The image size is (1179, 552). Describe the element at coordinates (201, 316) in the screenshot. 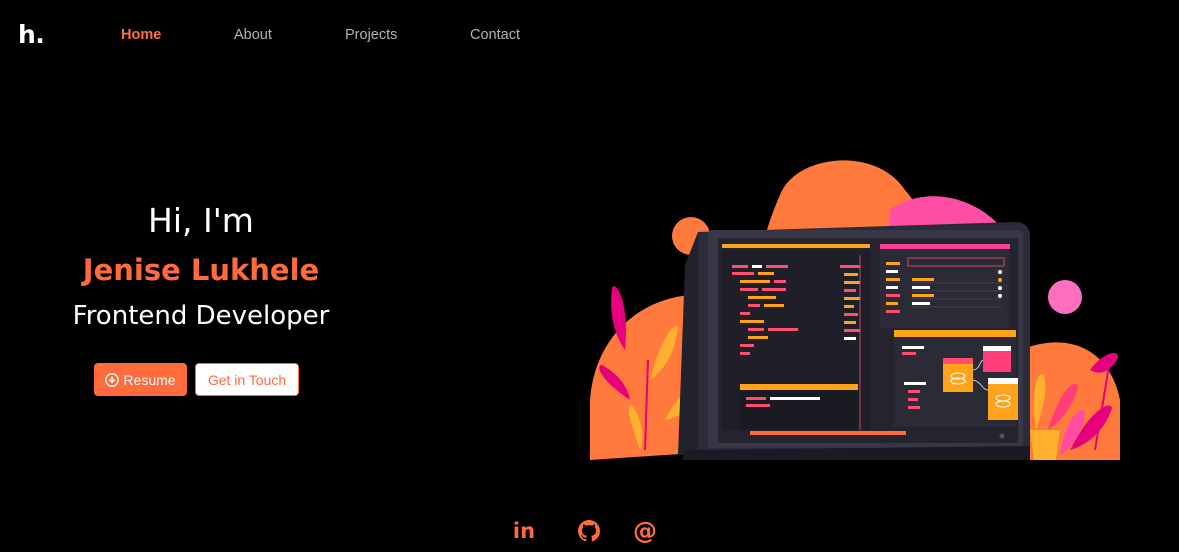

I see `hero-role: Frontend Developer` at that location.